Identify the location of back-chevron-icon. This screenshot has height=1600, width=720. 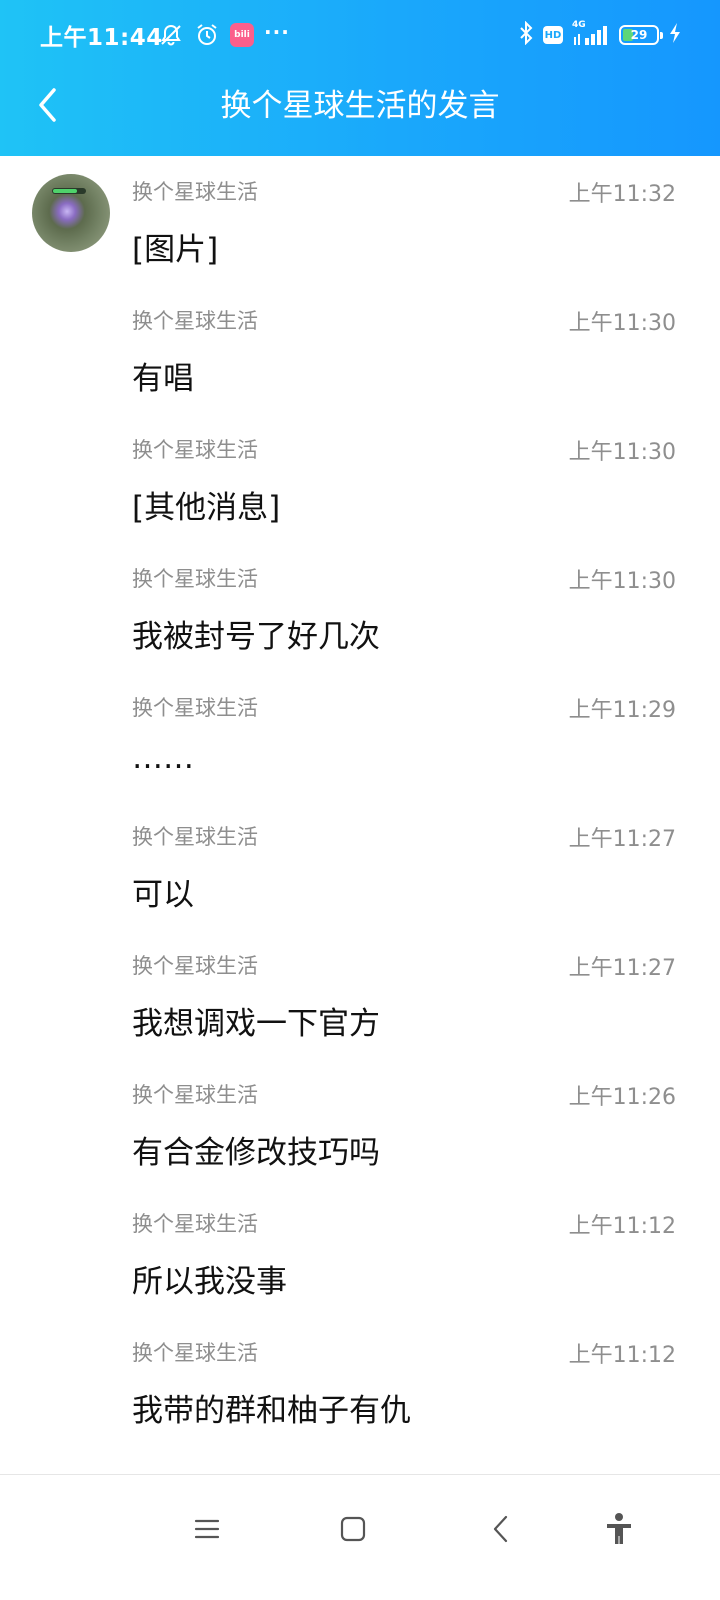
(502, 1531).